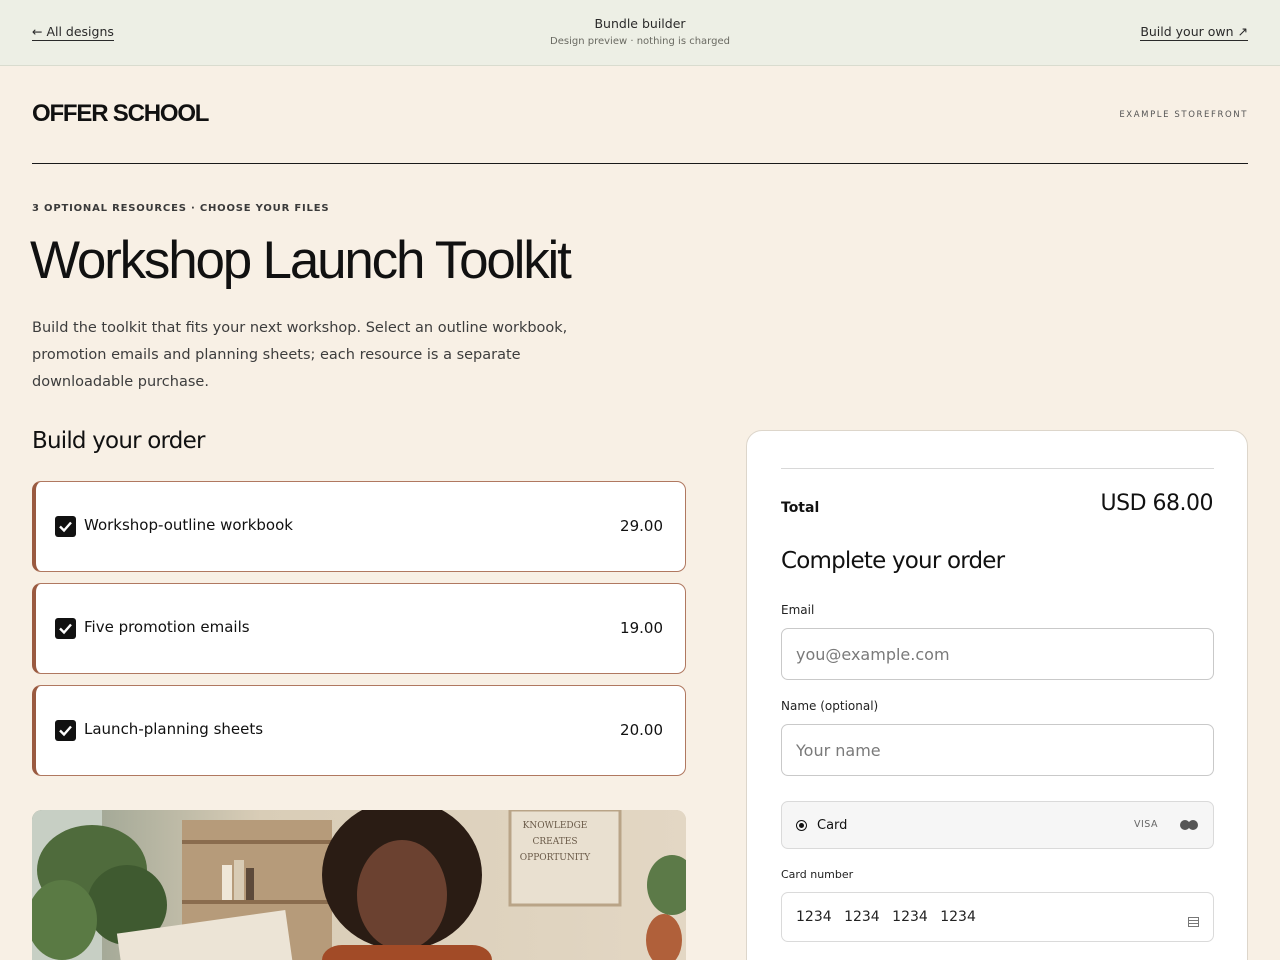  I want to click on email-label: Email, so click(798, 610).